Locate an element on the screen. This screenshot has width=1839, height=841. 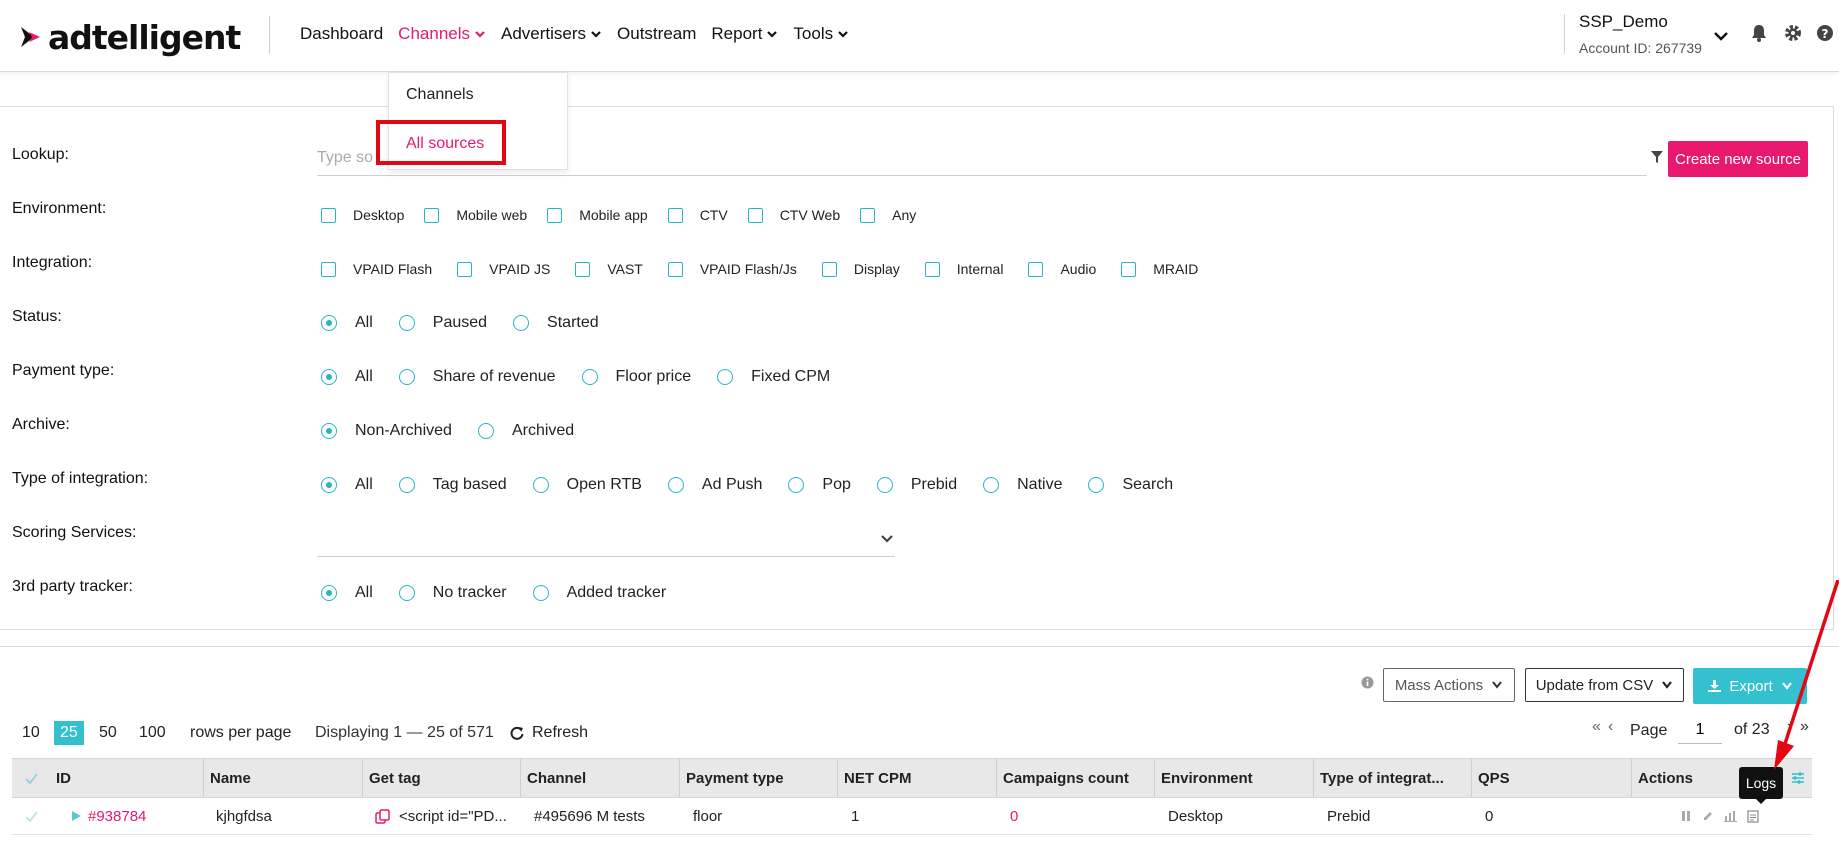
archive-non-archived: Non-Archived is located at coordinates (386, 431).